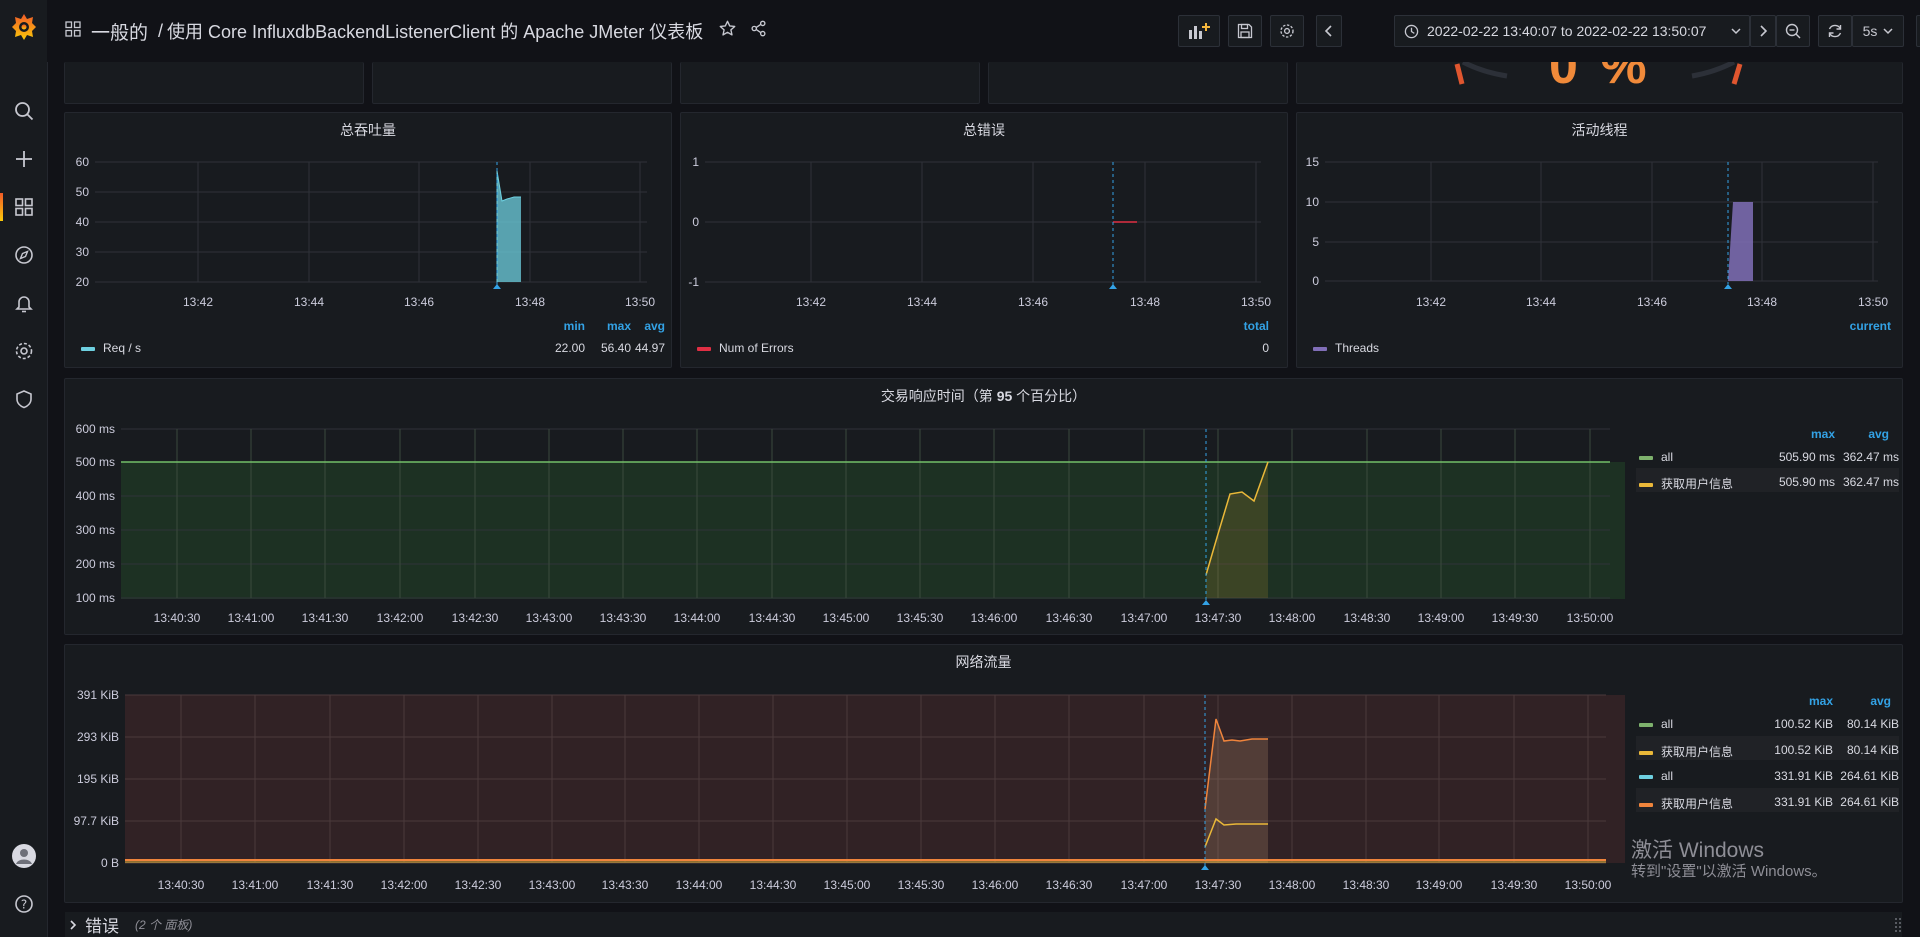  Describe the element at coordinates (95, 496) in the screenshot. I see `y-tick: 400 ms` at that location.